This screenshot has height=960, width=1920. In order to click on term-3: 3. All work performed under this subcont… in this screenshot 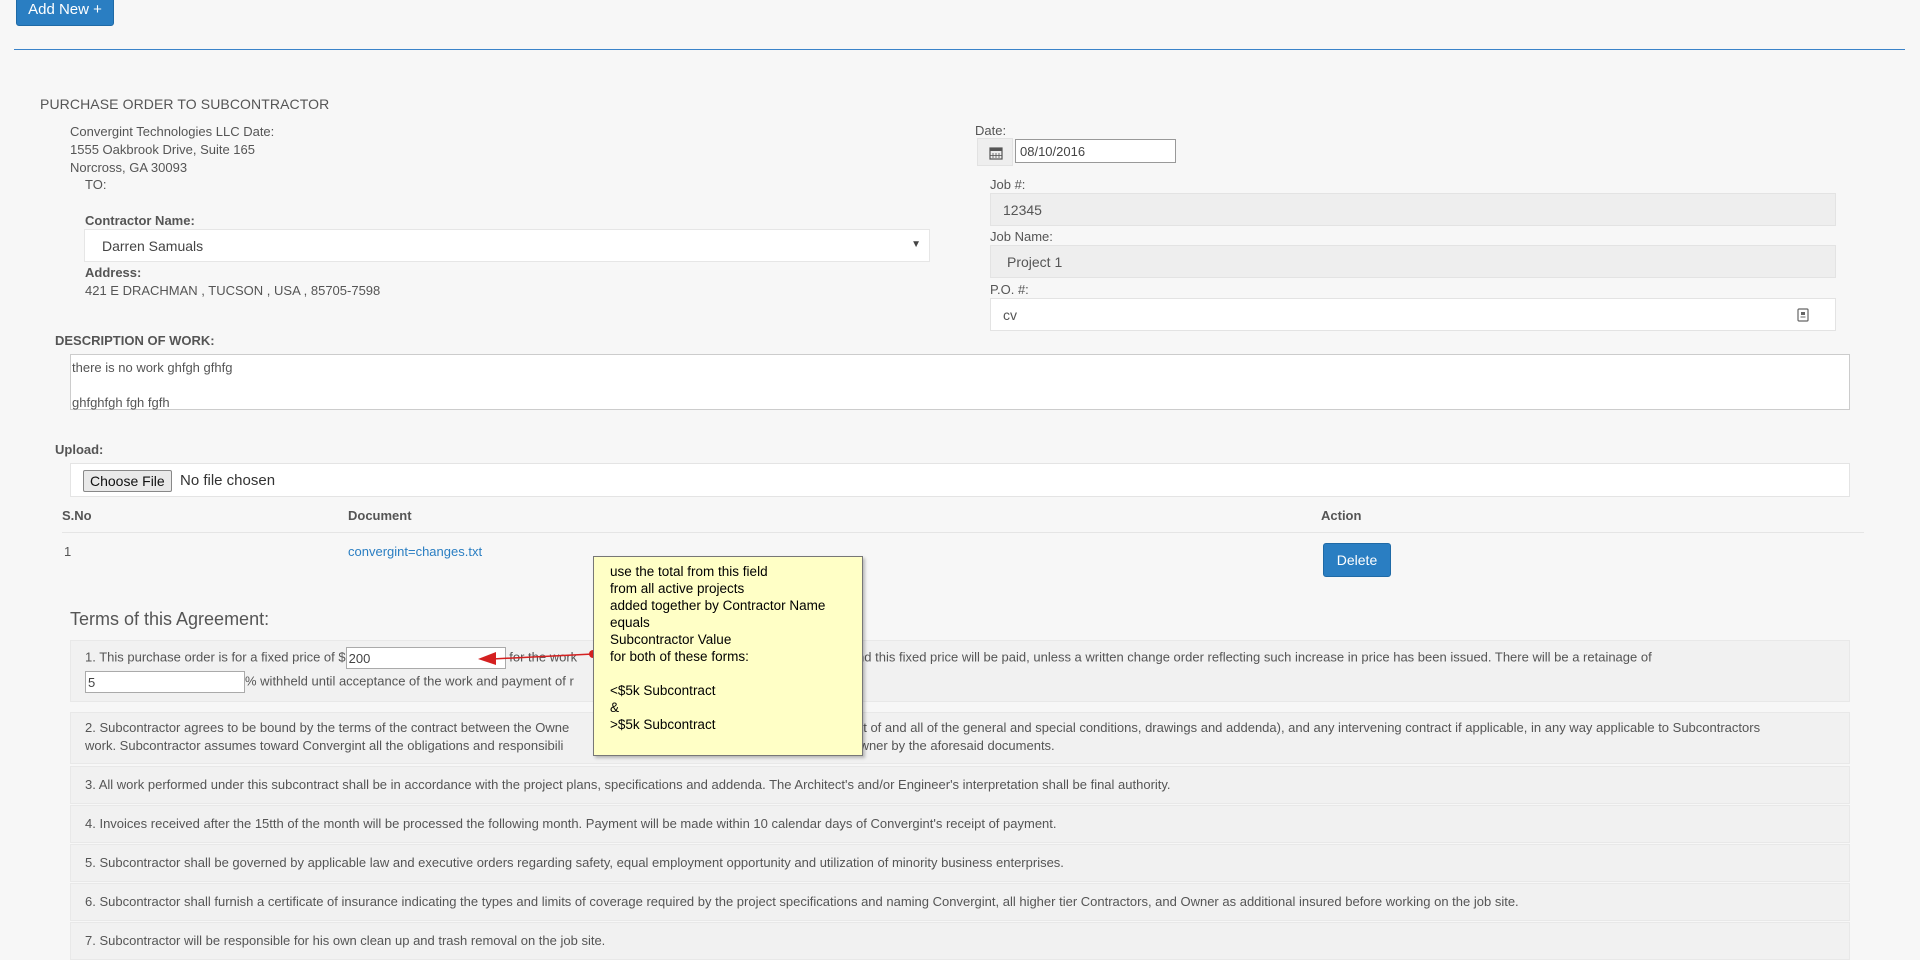, I will do `click(960, 785)`.